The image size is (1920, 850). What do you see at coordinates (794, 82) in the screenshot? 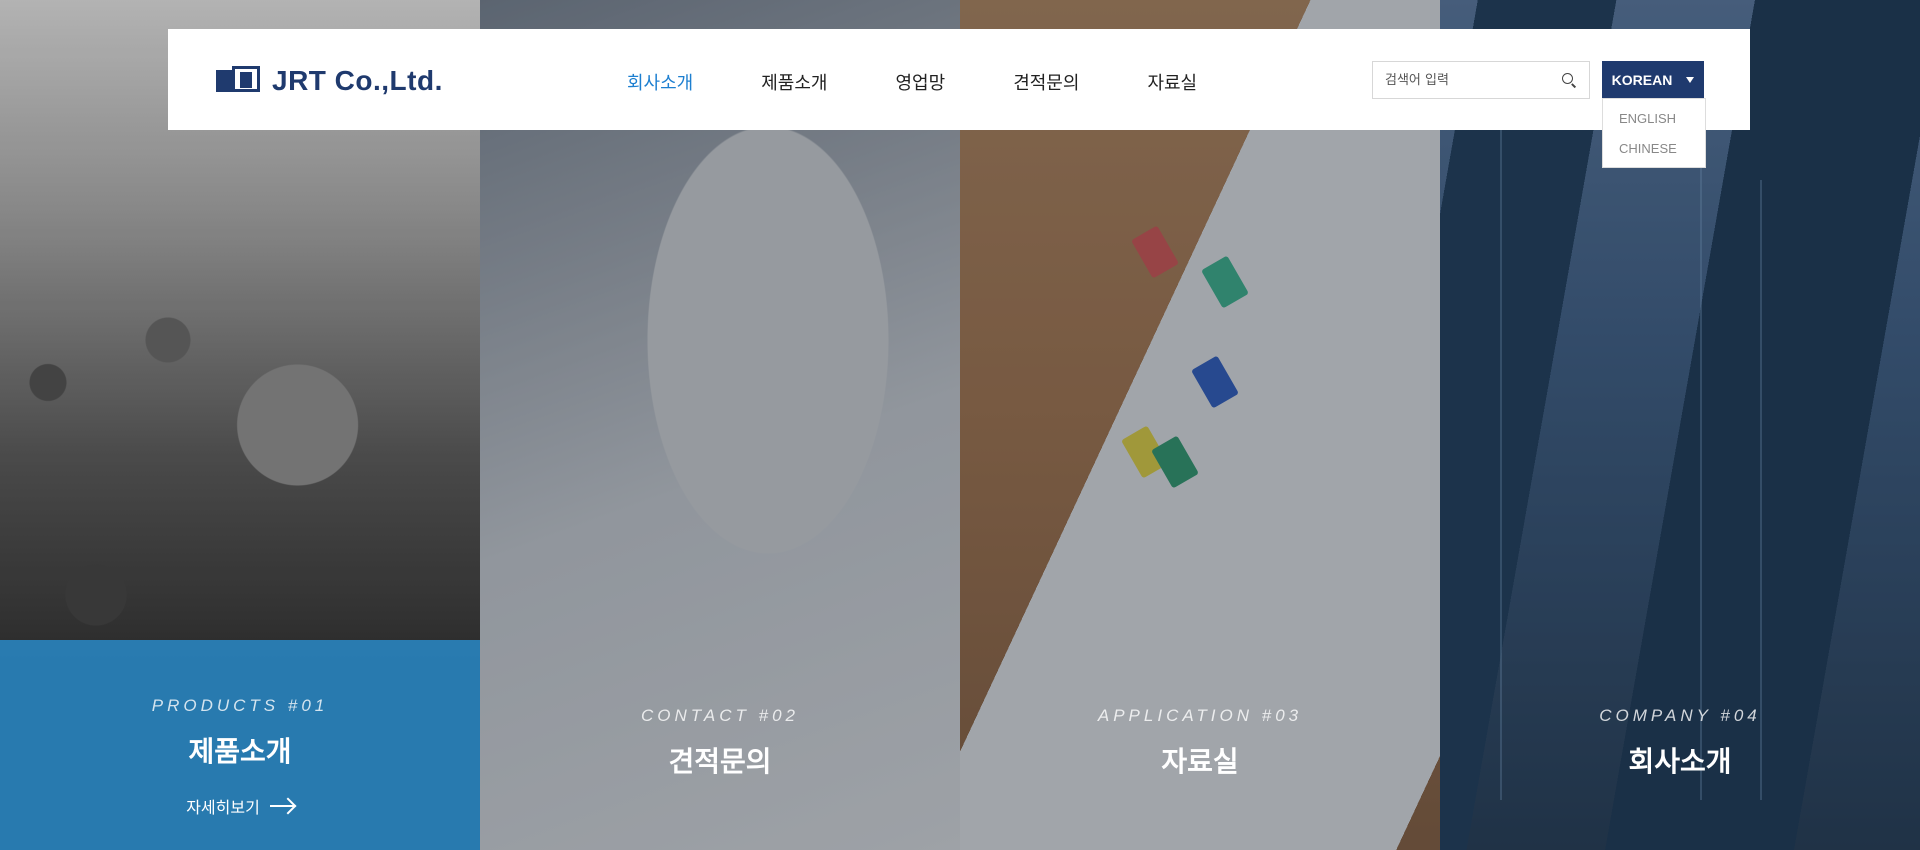
I see `nav-item-products: 제품소개` at bounding box center [794, 82].